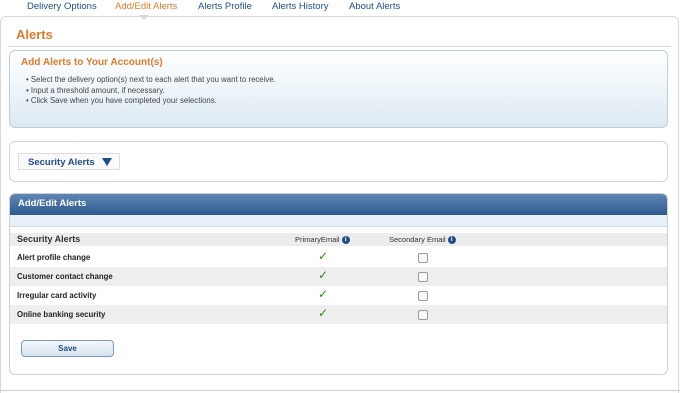  What do you see at coordinates (317, 239) in the screenshot?
I see `column-header-primary-label: PrimaryEmail` at bounding box center [317, 239].